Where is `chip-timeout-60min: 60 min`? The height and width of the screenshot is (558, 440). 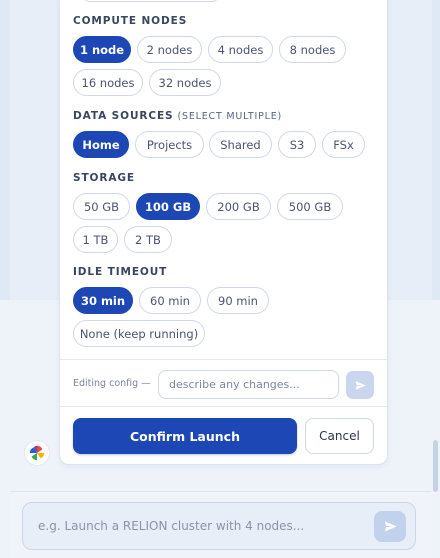 chip-timeout-60min: 60 min is located at coordinates (170, 300).